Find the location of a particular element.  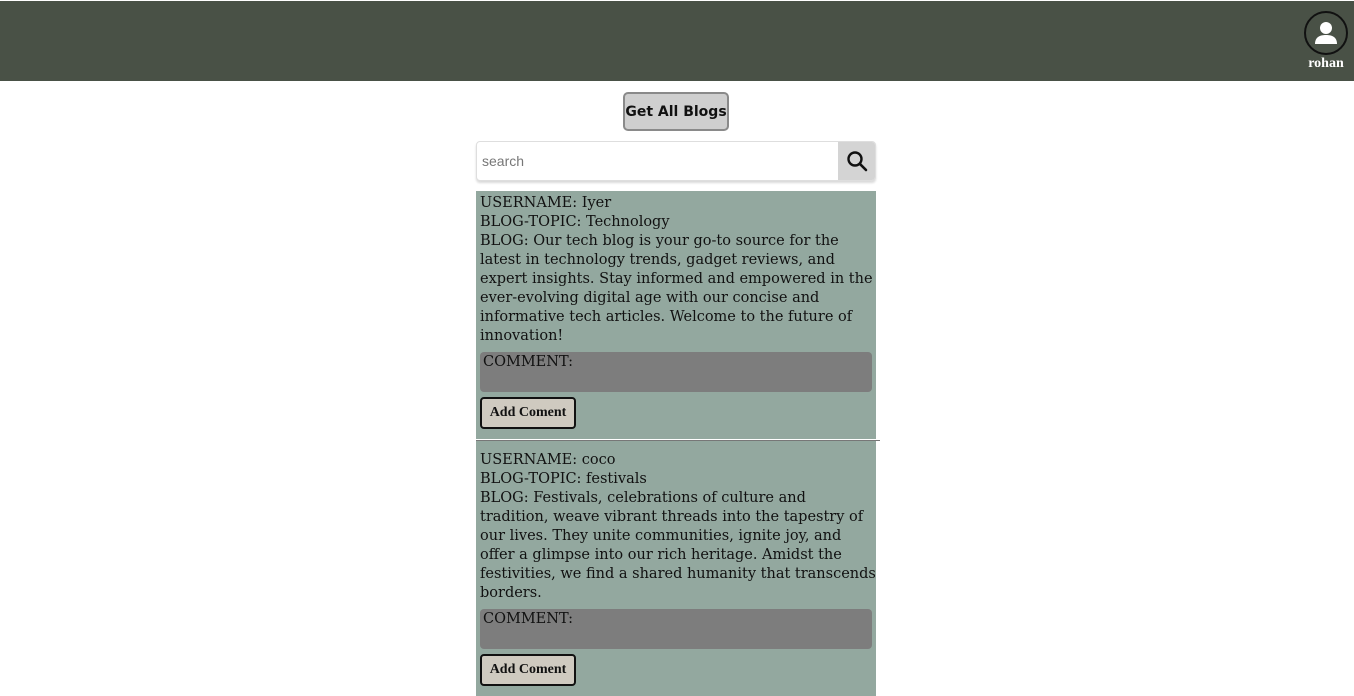

search-input is located at coordinates (658, 161).